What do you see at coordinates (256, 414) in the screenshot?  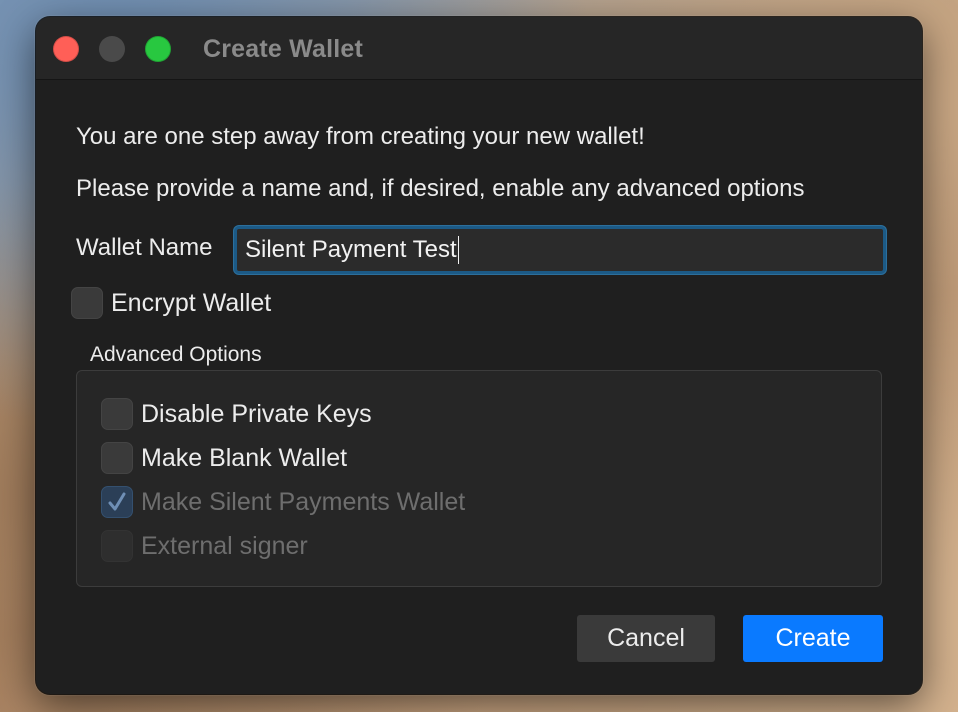 I see `disable-private-keys-label: Disable Private Keys` at bounding box center [256, 414].